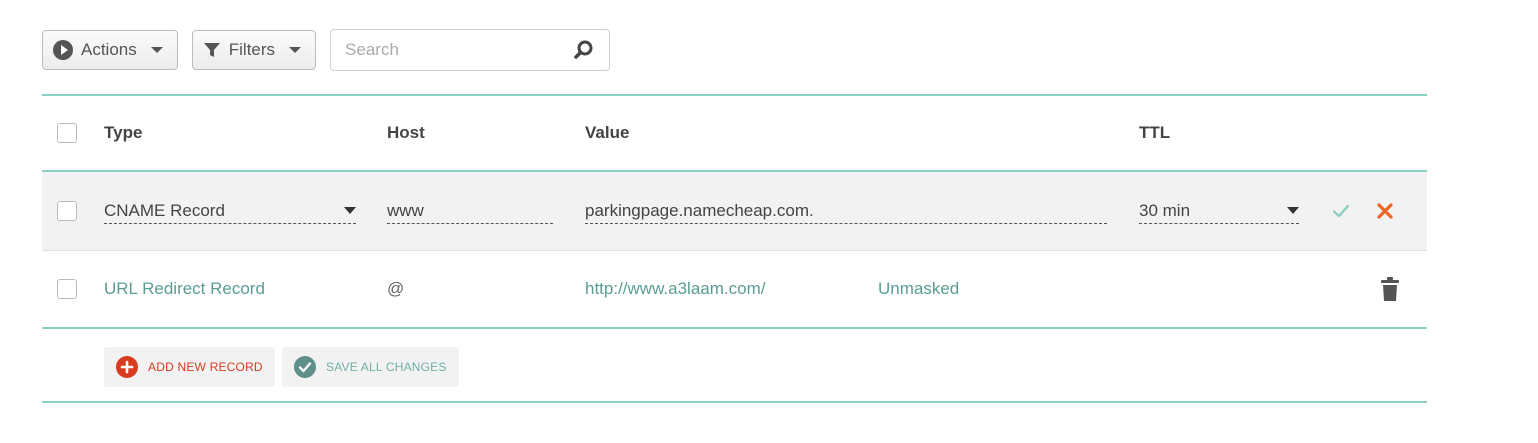 The height and width of the screenshot is (443, 1538). I want to click on check-circle-icon, so click(305, 367).